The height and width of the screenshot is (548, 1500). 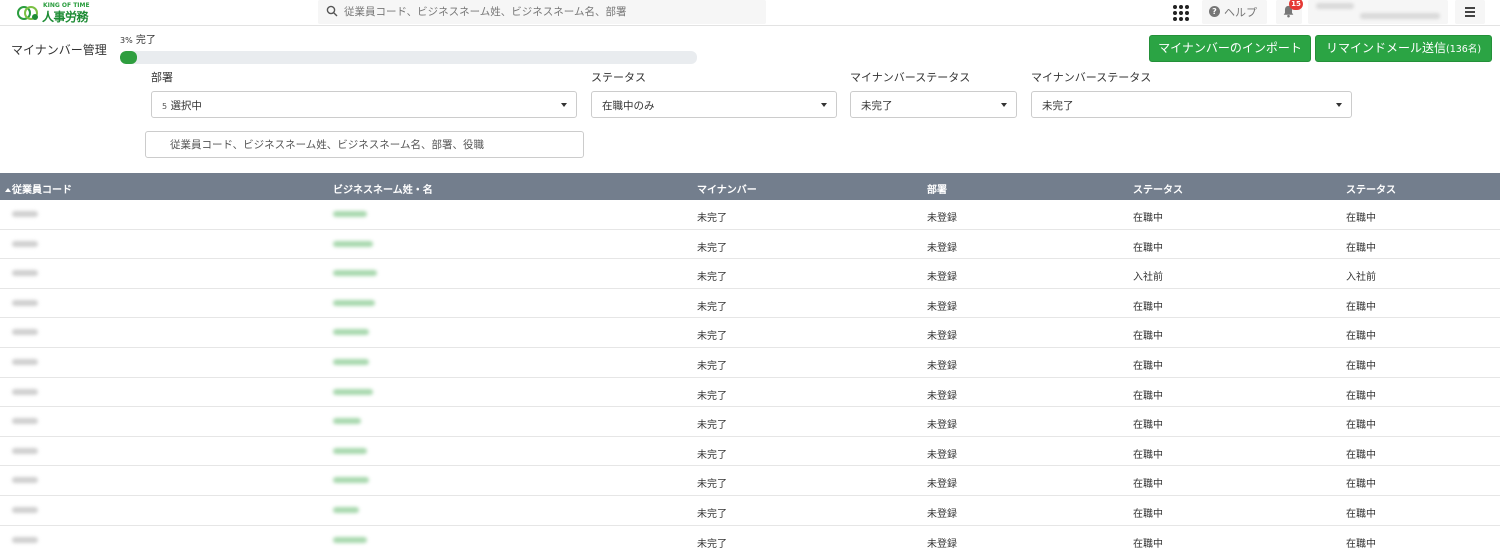 I want to click on progress-bar-fill, so click(x=129, y=57).